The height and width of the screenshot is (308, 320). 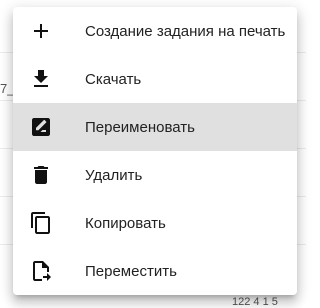 What do you see at coordinates (41, 79) in the screenshot?
I see `download-icon` at bounding box center [41, 79].